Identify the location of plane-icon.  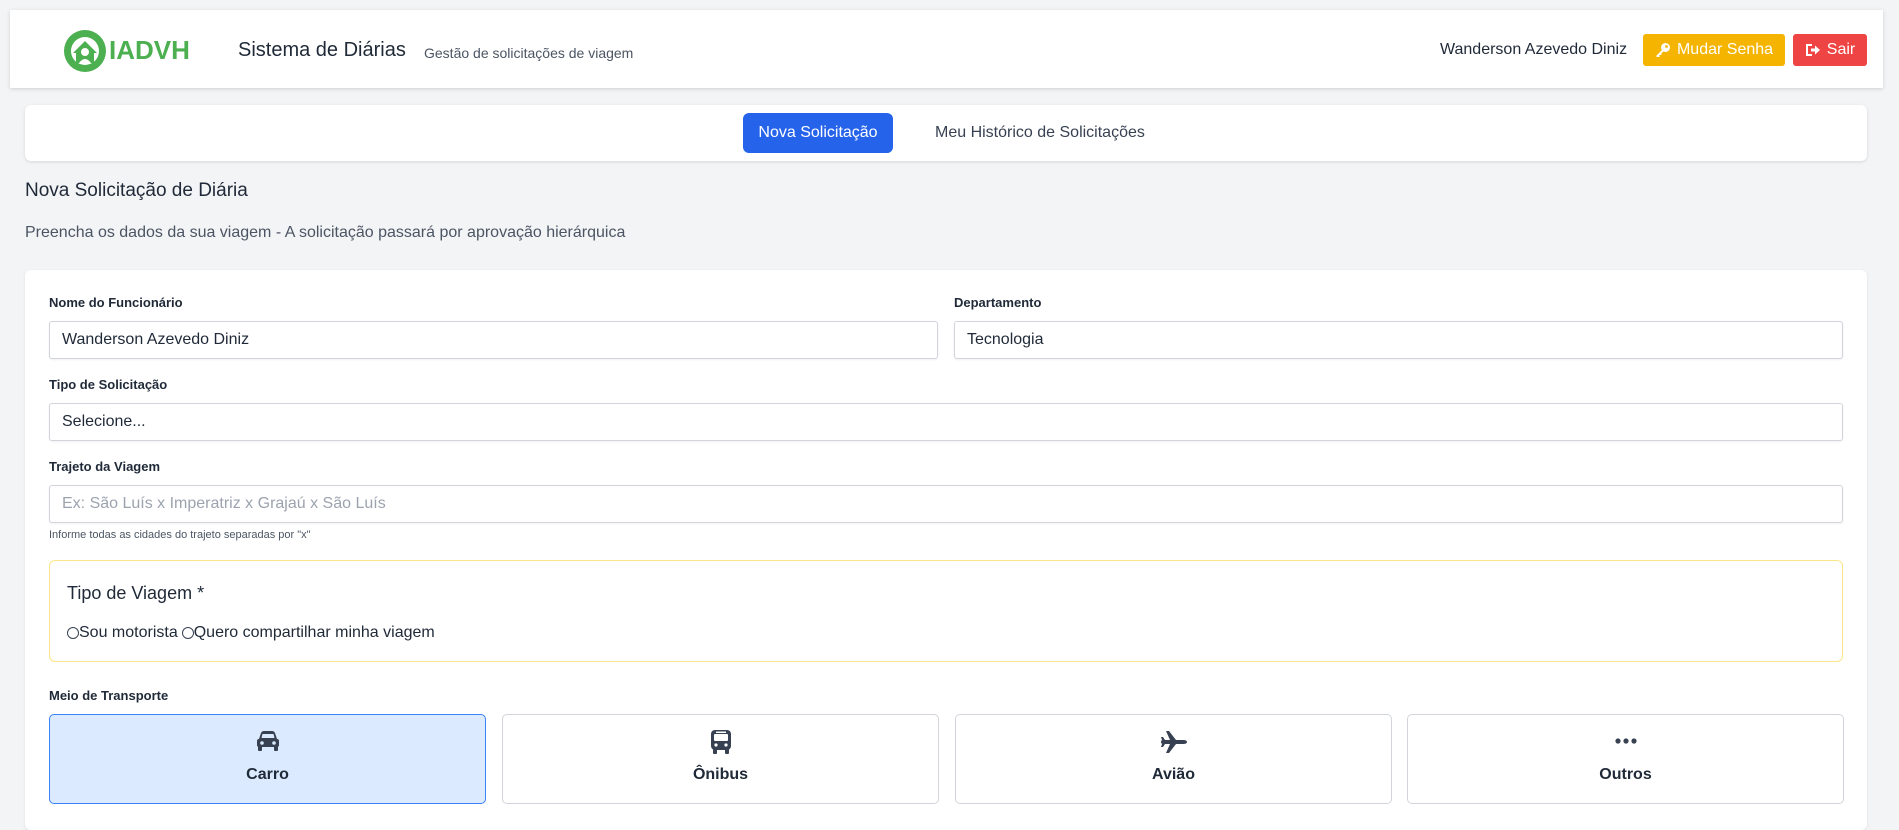
(1173, 742).